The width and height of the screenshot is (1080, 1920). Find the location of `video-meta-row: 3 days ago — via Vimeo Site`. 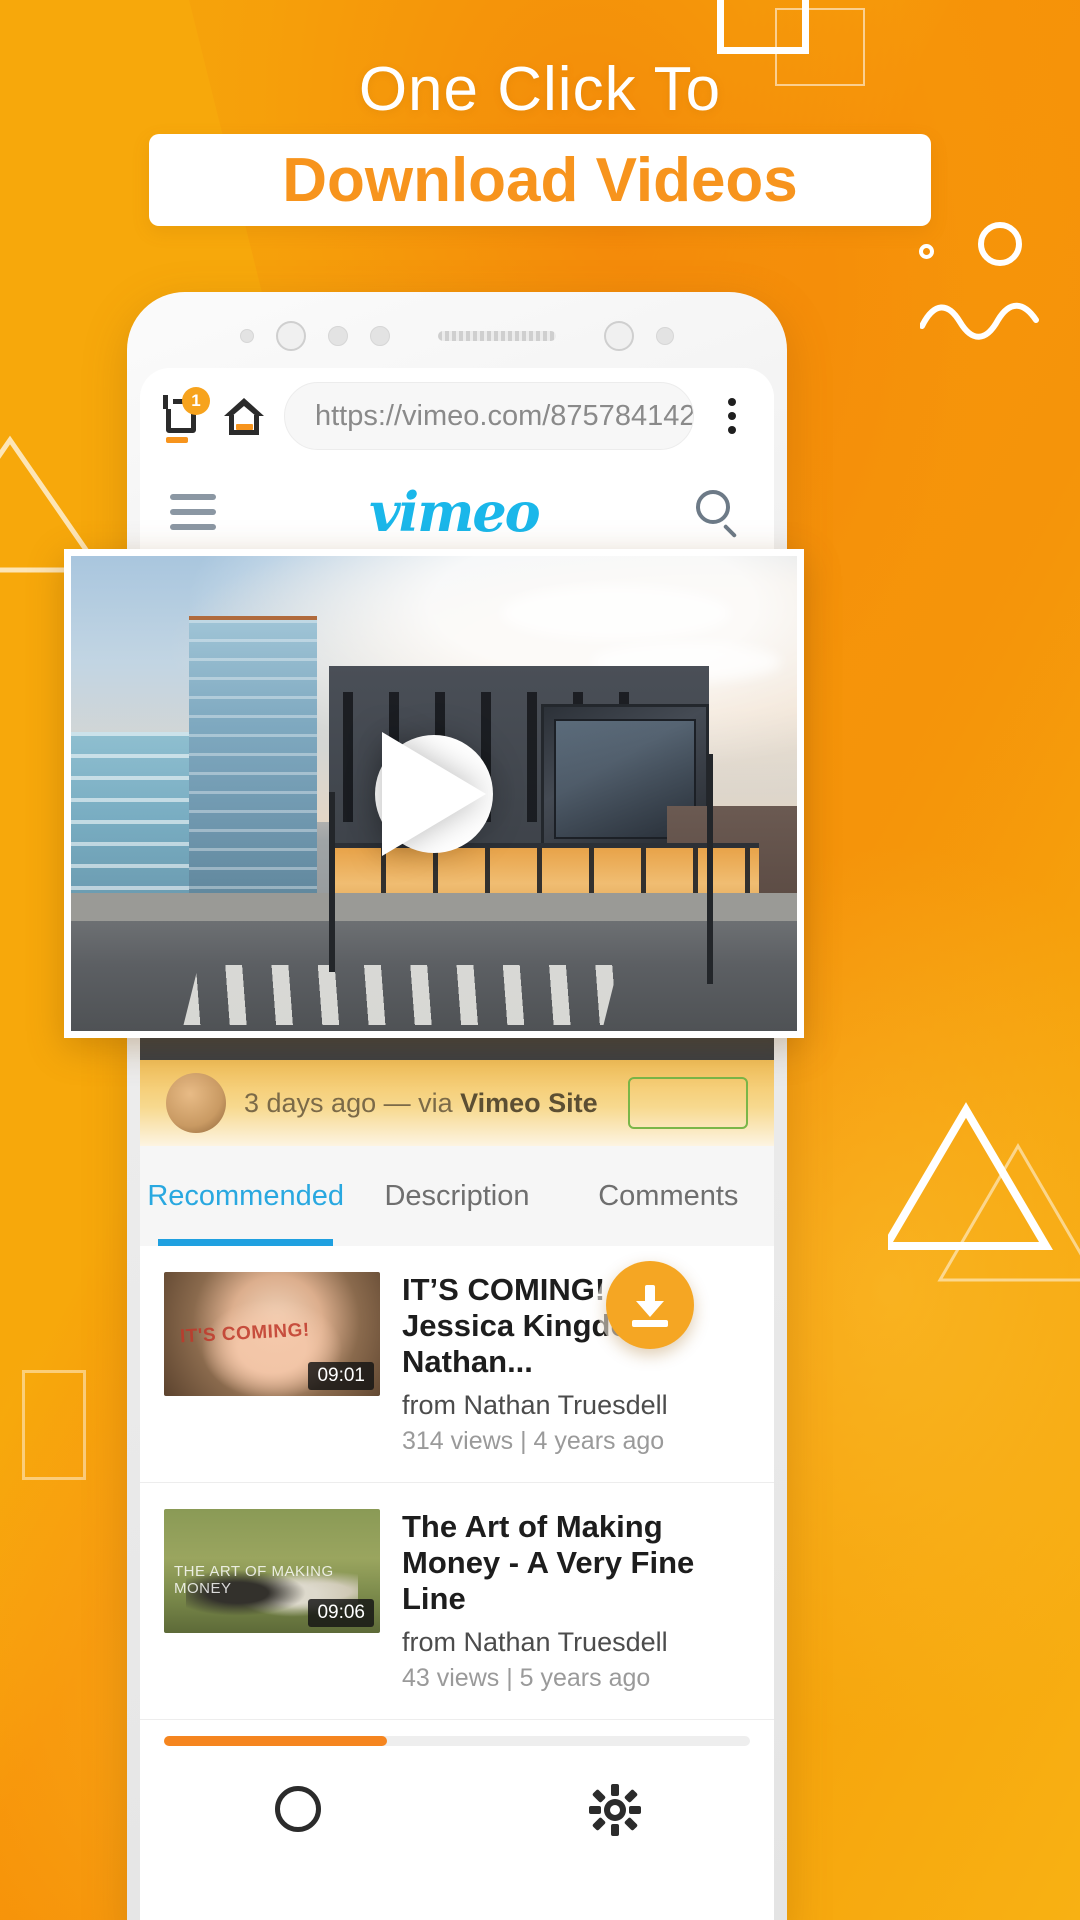

video-meta-row: 3 days ago — via Vimeo Site is located at coordinates (457, 1103).